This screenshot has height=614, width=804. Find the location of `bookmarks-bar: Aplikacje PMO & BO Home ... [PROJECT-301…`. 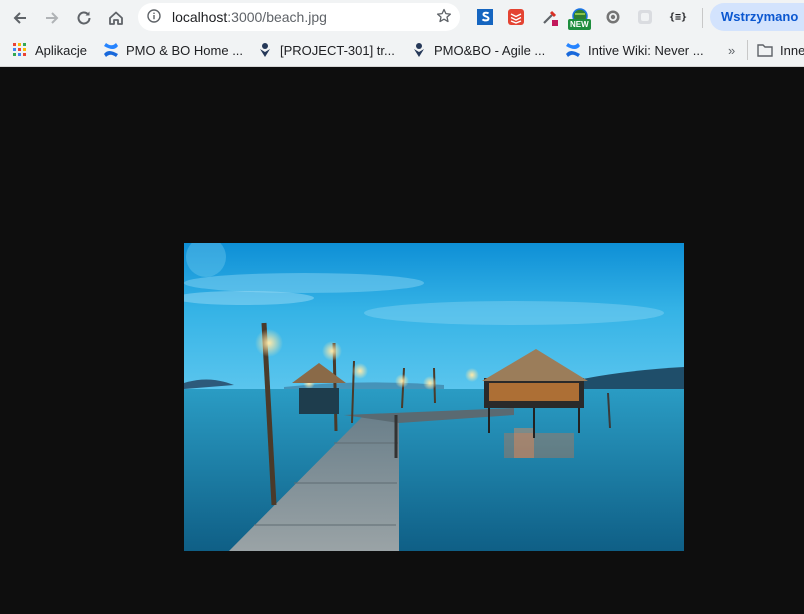

bookmarks-bar: Aplikacje PMO & BO Home ... [PROJECT-301… is located at coordinates (402, 50).